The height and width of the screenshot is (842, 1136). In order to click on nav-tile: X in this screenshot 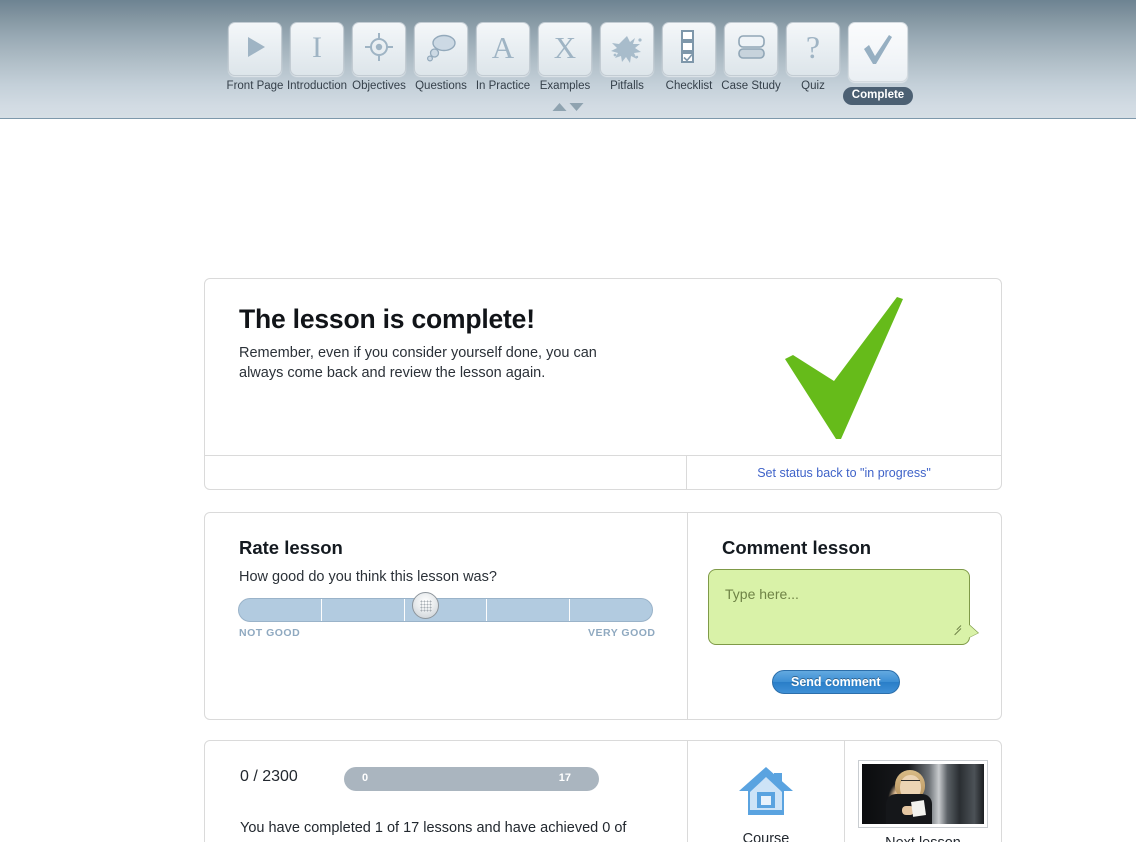, I will do `click(565, 49)`.